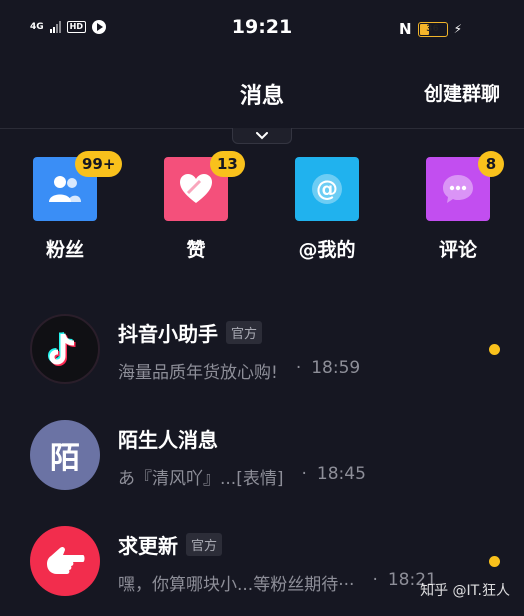 The height and width of the screenshot is (616, 524). I want to click on battery-icon: 36, so click(432, 29).